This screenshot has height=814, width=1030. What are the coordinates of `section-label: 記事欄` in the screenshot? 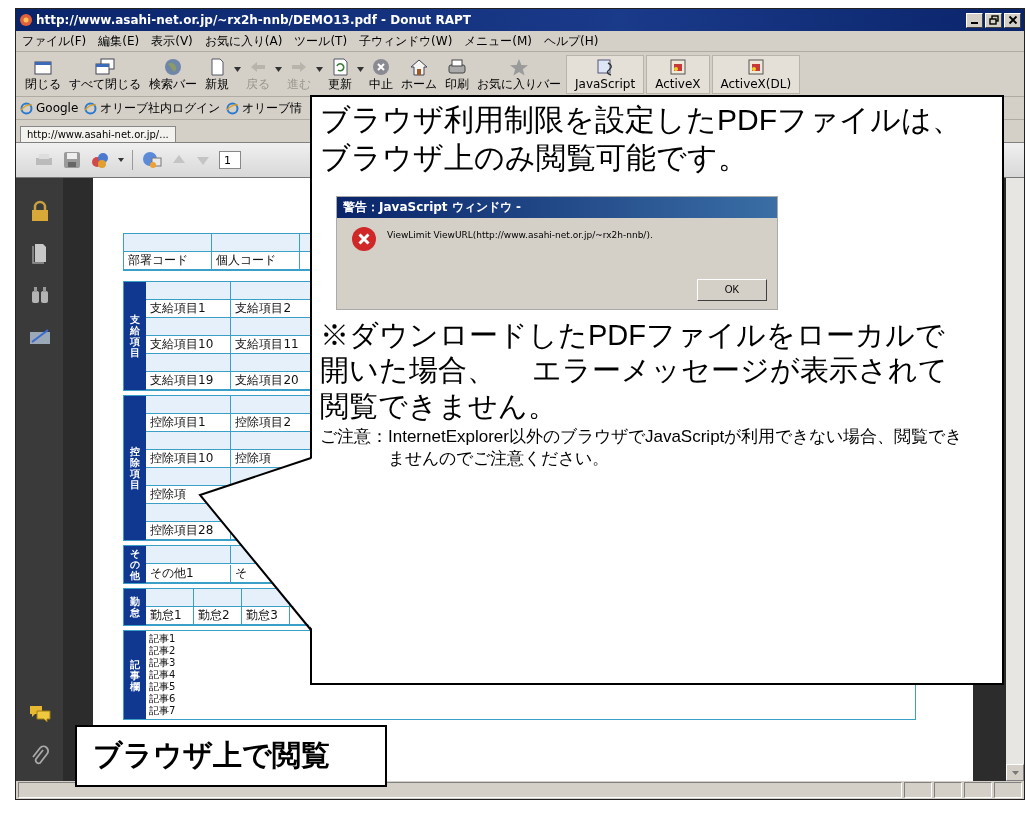 It's located at (135, 675).